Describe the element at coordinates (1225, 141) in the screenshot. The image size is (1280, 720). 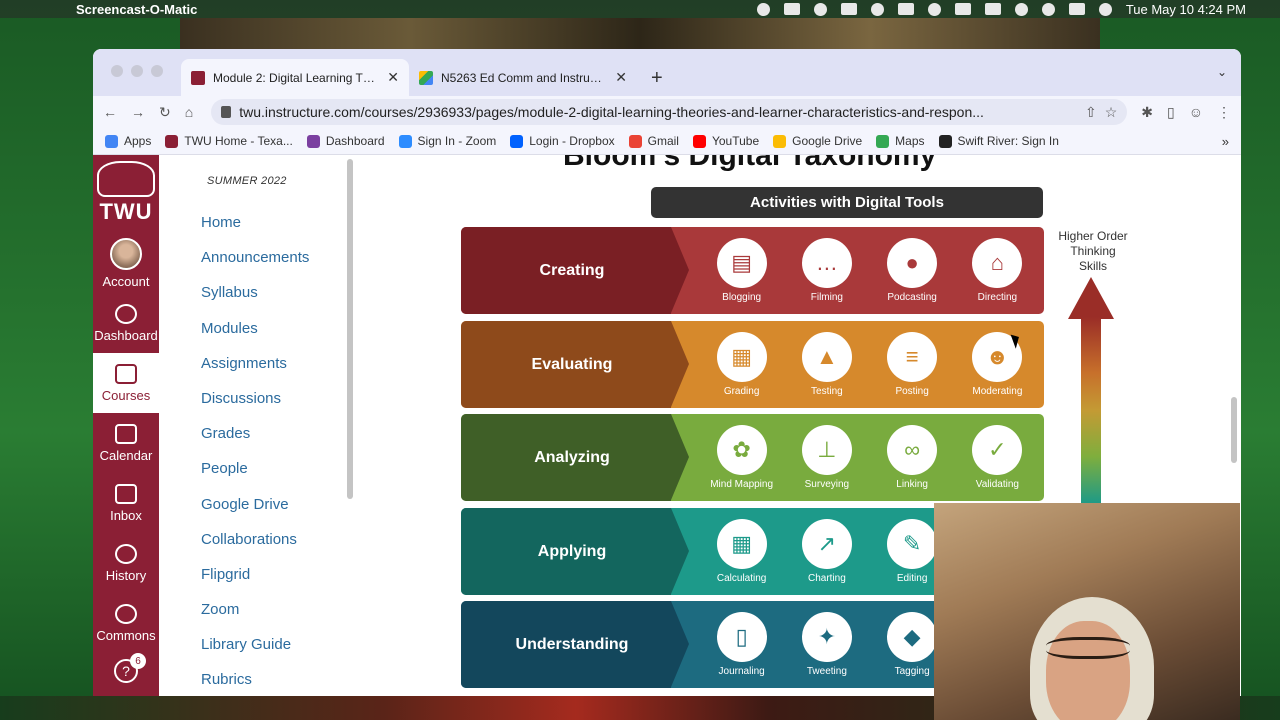
I see `bookmarks-overflow-icon: »` at that location.